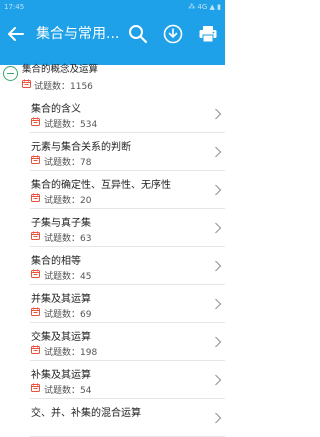  What do you see at coordinates (56, 261) in the screenshot?
I see `item-title: 集合的相等` at bounding box center [56, 261].